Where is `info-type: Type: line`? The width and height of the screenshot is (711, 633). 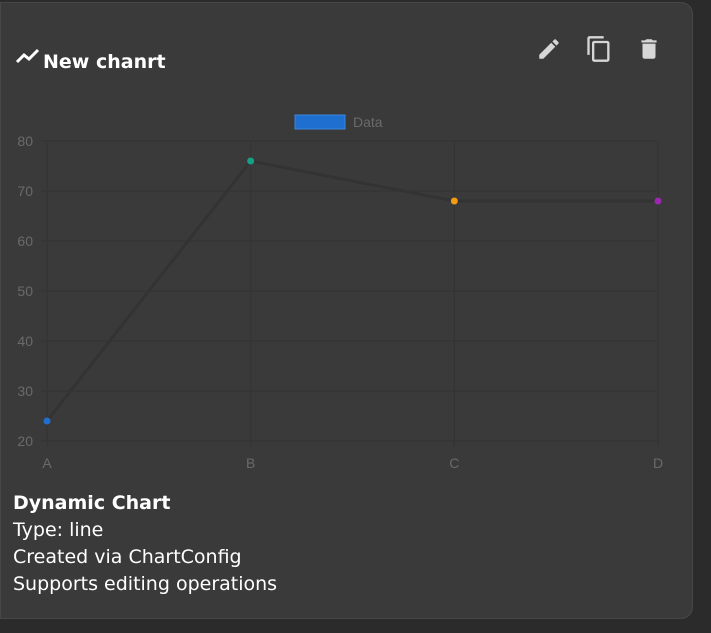
info-type: Type: line is located at coordinates (58, 530).